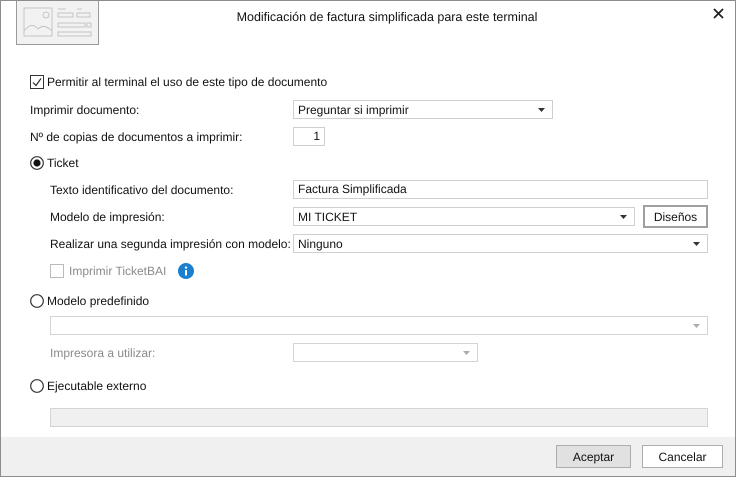  What do you see at coordinates (85, 109) in the screenshot?
I see `field-label: Imprimir documento:` at bounding box center [85, 109].